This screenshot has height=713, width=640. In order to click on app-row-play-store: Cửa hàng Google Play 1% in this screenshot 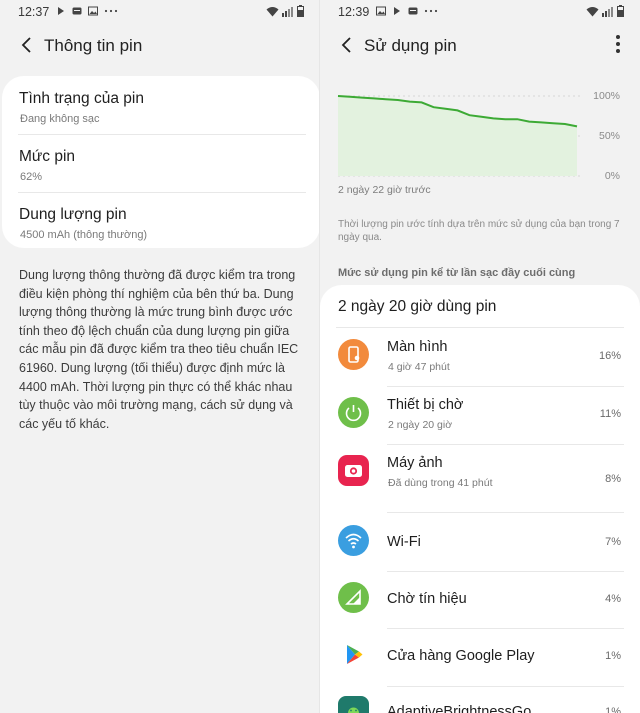, I will do `click(480, 657)`.